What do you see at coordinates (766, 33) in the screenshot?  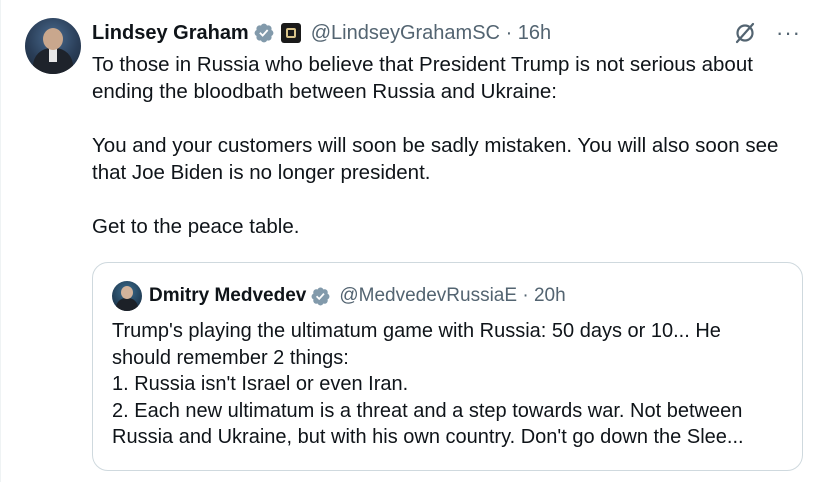 I see `tweet-actions: ···` at bounding box center [766, 33].